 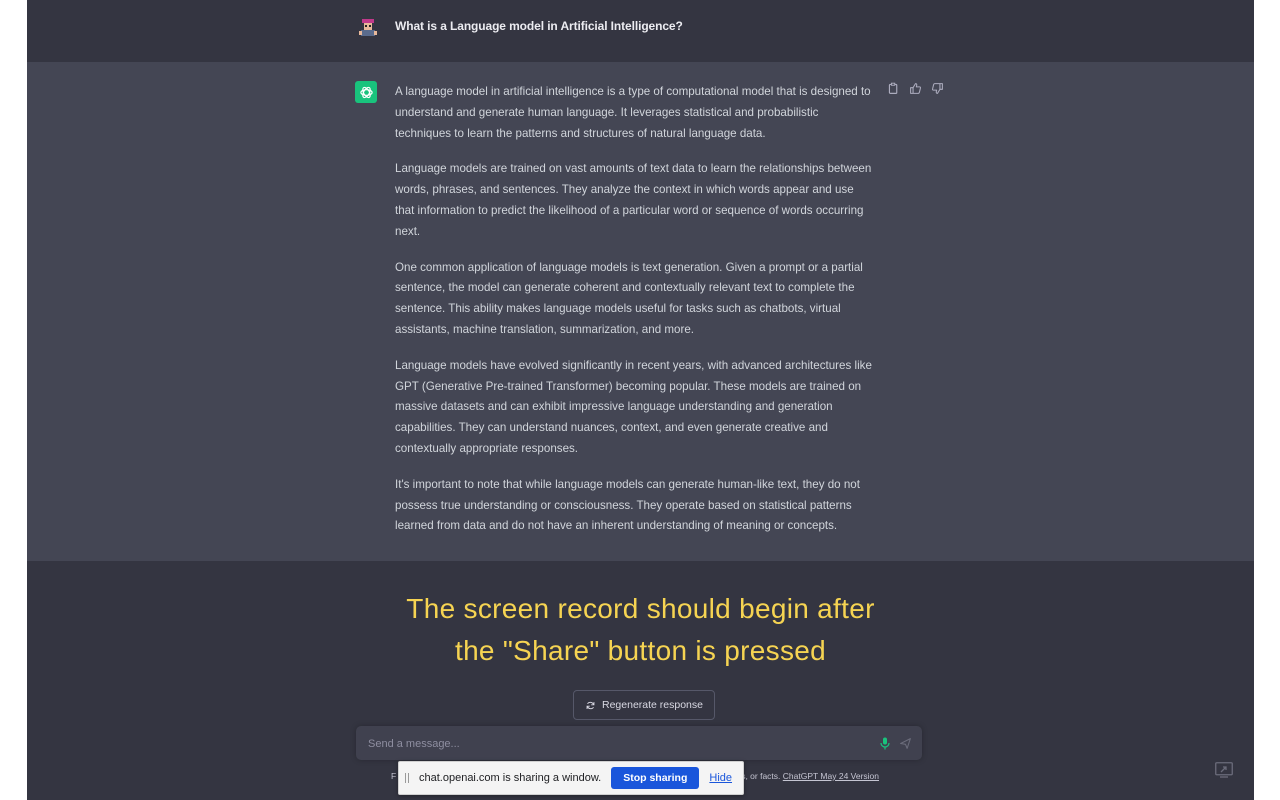 What do you see at coordinates (1224, 770) in the screenshot?
I see `screen-share-icon` at bounding box center [1224, 770].